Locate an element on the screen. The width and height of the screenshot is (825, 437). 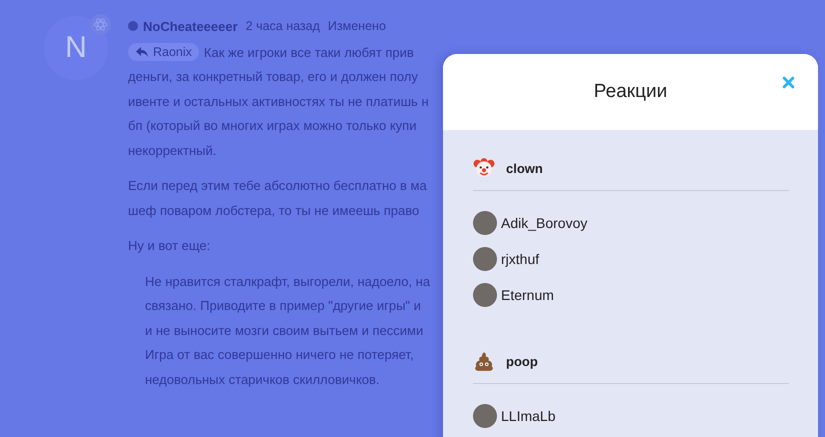
quote-text-line: и не выносите мозги своим вытьем и пессими is located at coordinates (284, 330).